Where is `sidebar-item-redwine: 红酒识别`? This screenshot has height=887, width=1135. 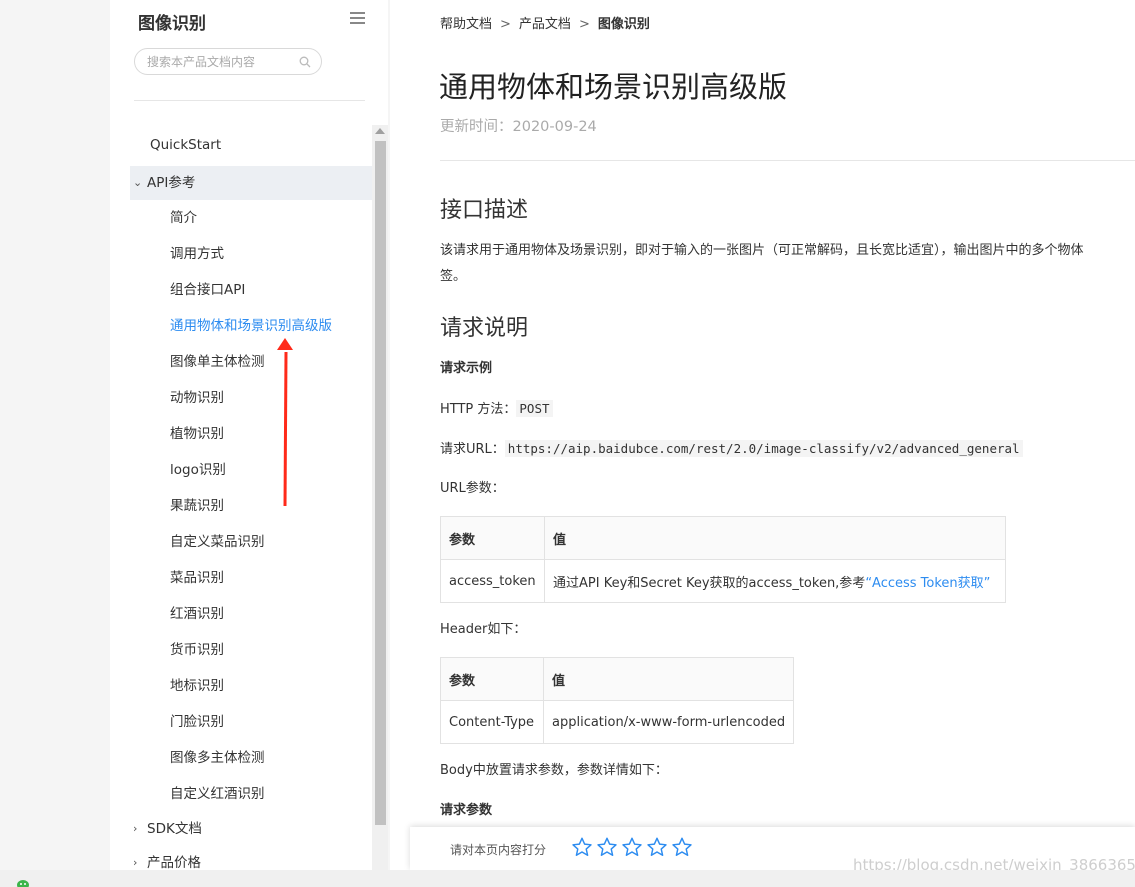
sidebar-item-redwine: 红酒识别 is located at coordinates (251, 614).